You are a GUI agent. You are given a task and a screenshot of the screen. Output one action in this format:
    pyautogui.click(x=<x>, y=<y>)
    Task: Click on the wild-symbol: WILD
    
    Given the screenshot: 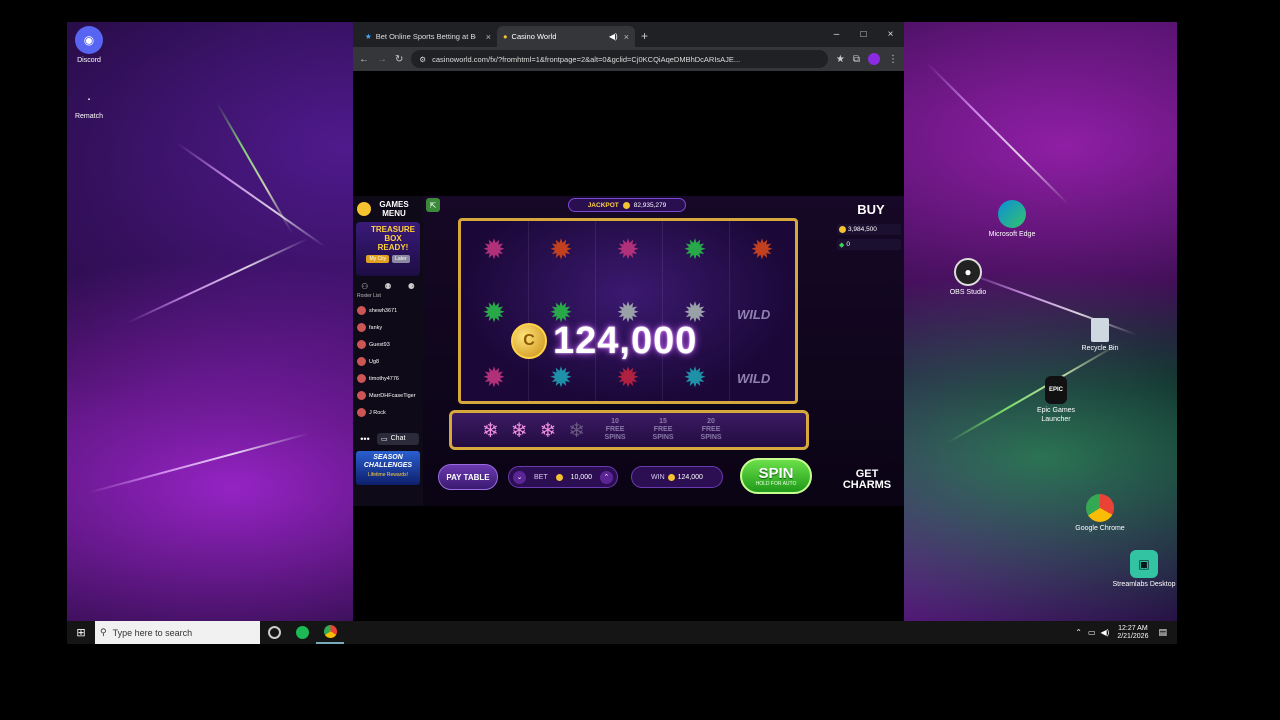 What is the action you would take?
    pyautogui.click(x=754, y=378)
    